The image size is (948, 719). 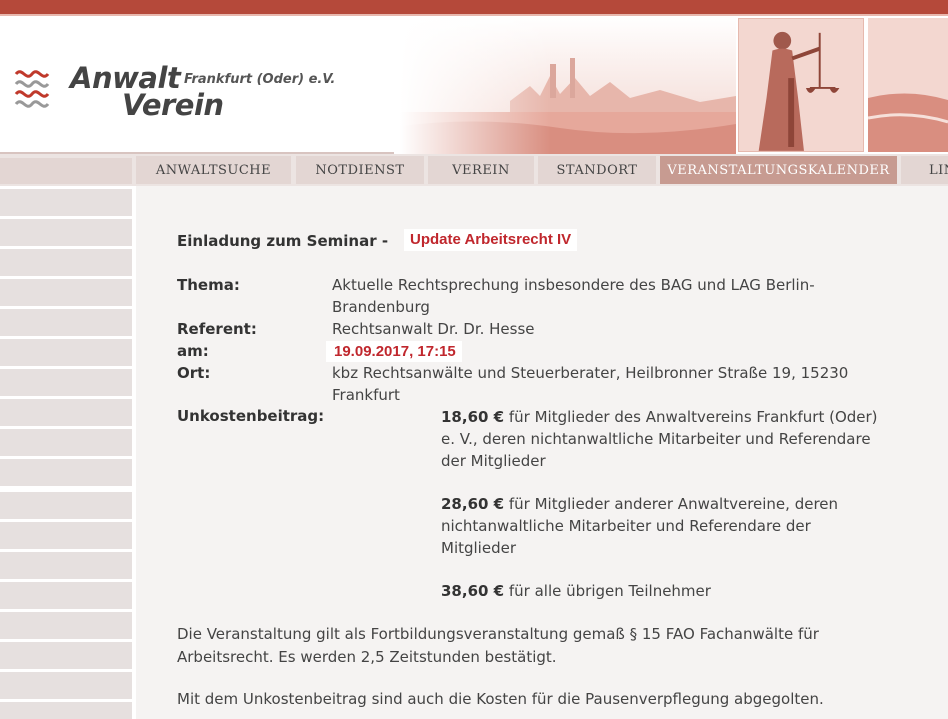 I want to click on fee-amount: 18,60 €, so click(x=473, y=417).